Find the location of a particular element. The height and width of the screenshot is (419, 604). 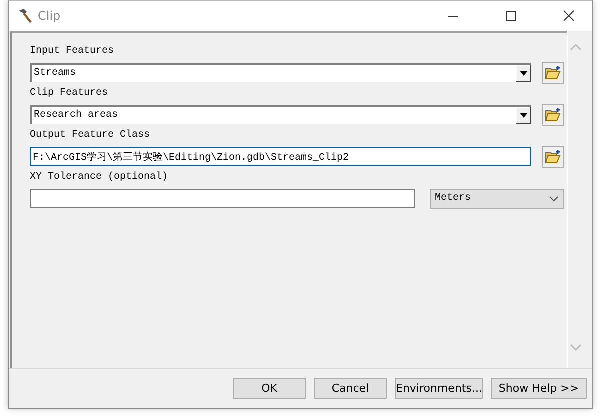

units-dropdown: Meters is located at coordinates (497, 198).